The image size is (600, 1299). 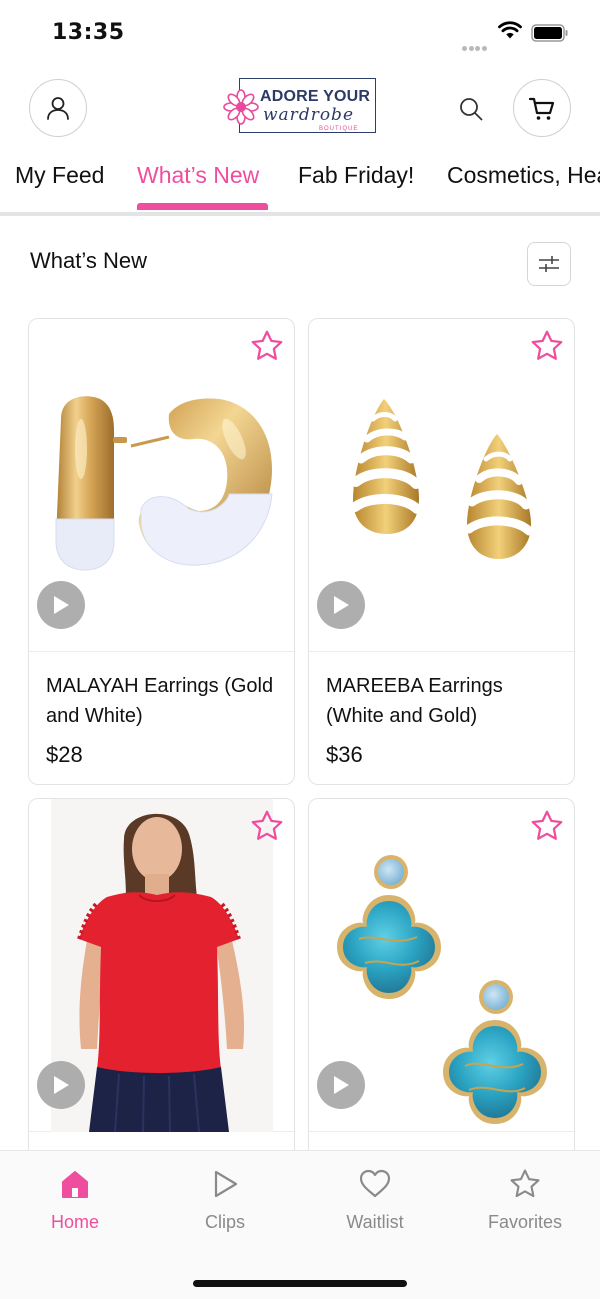 What do you see at coordinates (74, 1222) in the screenshot?
I see `nav-home-label: Home` at bounding box center [74, 1222].